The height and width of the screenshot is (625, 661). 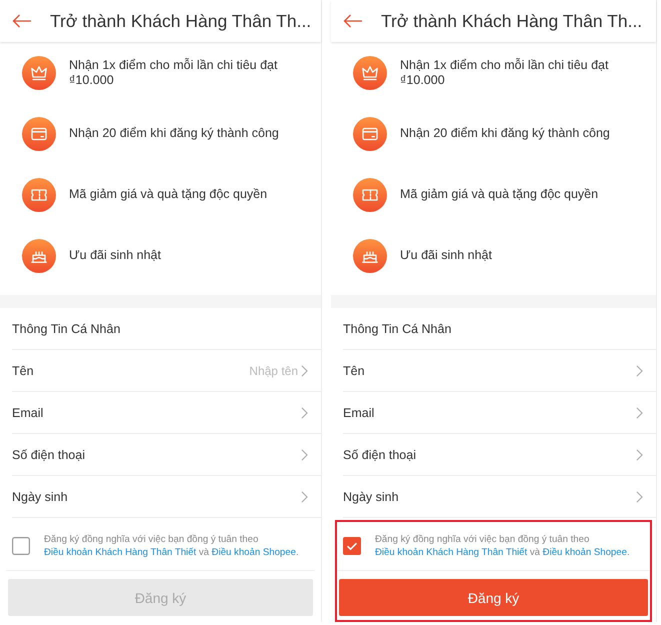 I want to click on register-button: Đăng ký, so click(x=493, y=597).